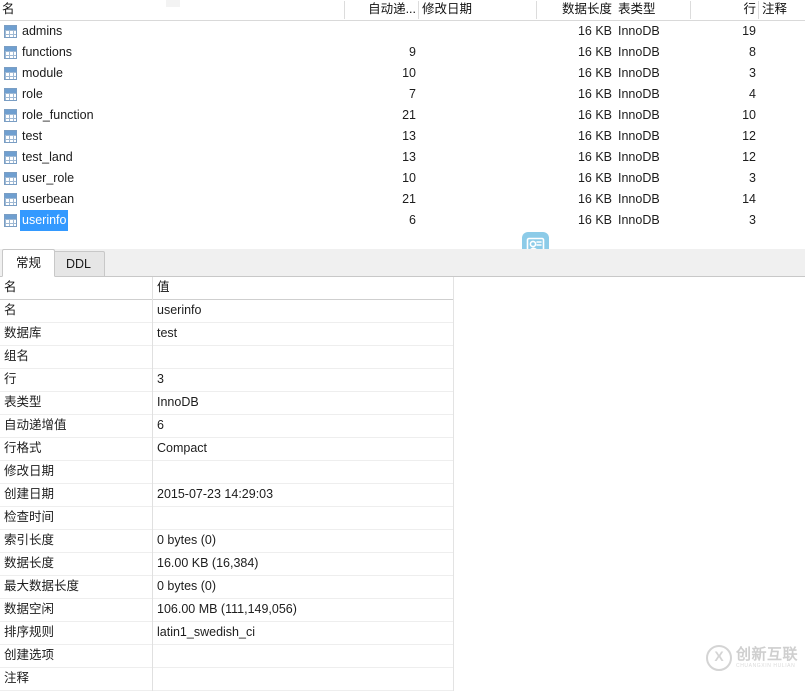  What do you see at coordinates (152, 484) in the screenshot?
I see `property-column-divider` at bounding box center [152, 484].